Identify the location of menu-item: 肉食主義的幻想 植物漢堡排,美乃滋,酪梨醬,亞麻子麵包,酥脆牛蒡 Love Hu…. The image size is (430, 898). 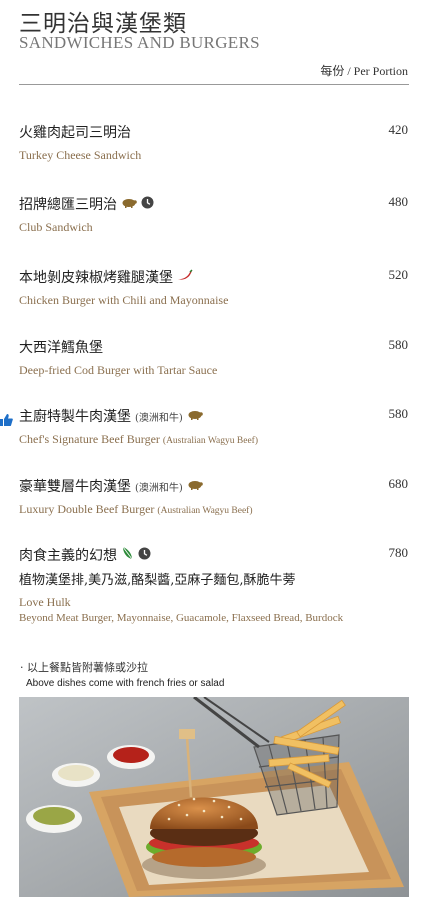
(213, 584).